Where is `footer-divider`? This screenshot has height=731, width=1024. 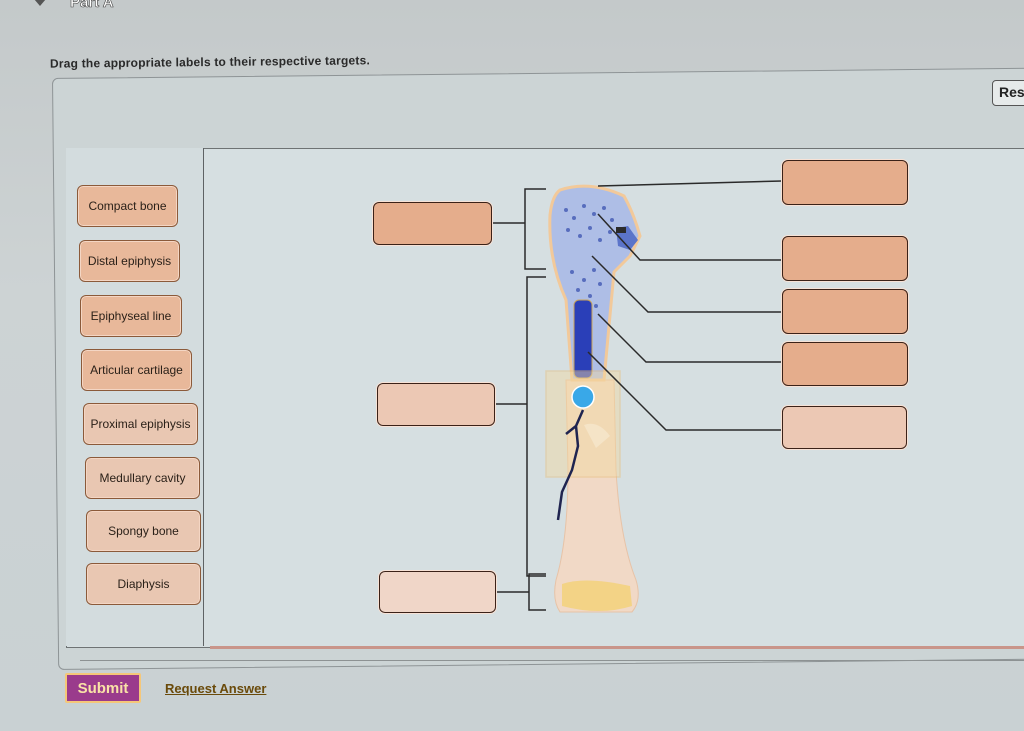
footer-divider is located at coordinates (552, 660).